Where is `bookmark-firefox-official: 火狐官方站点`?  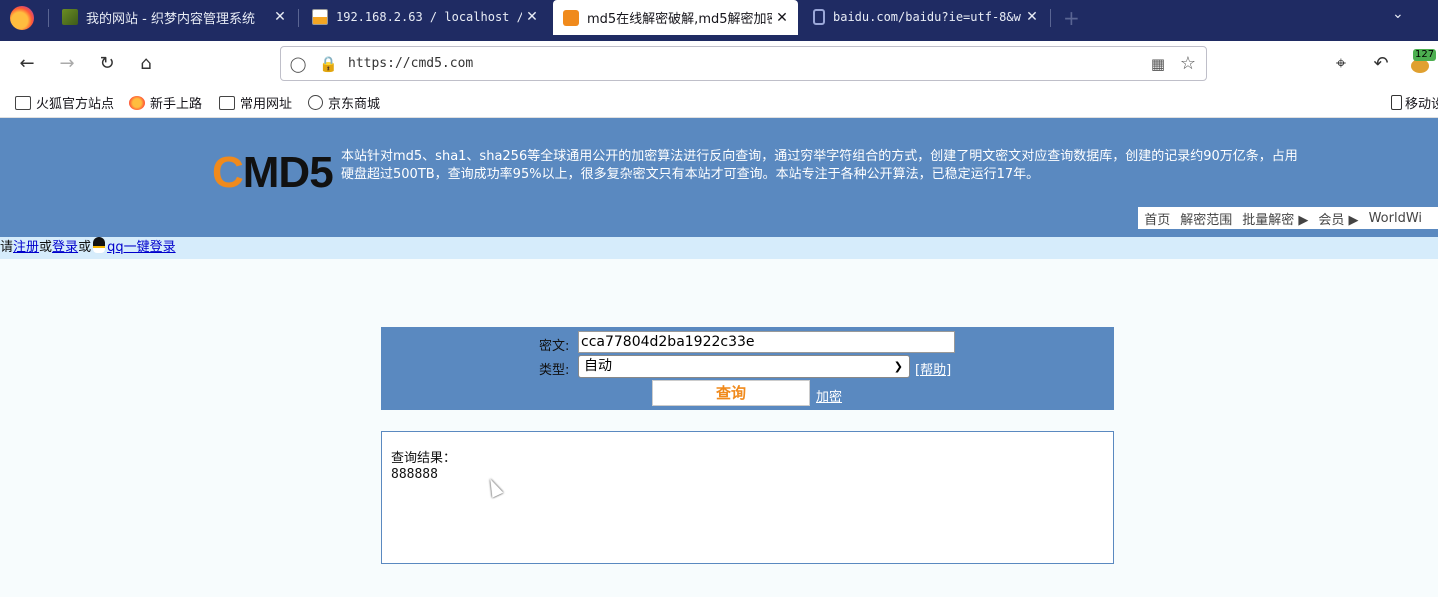 bookmark-firefox-official: 火狐官方站点 is located at coordinates (64, 102).